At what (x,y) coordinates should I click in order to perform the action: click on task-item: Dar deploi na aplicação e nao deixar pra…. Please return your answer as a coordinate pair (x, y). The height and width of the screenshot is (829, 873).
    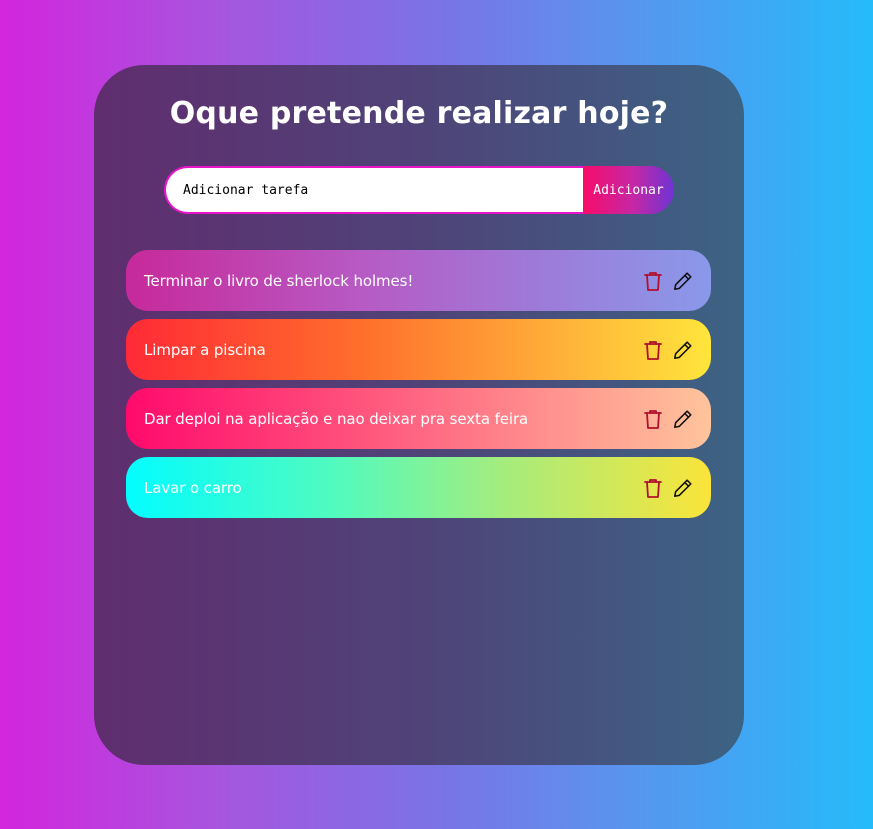
    Looking at the image, I should click on (418, 418).